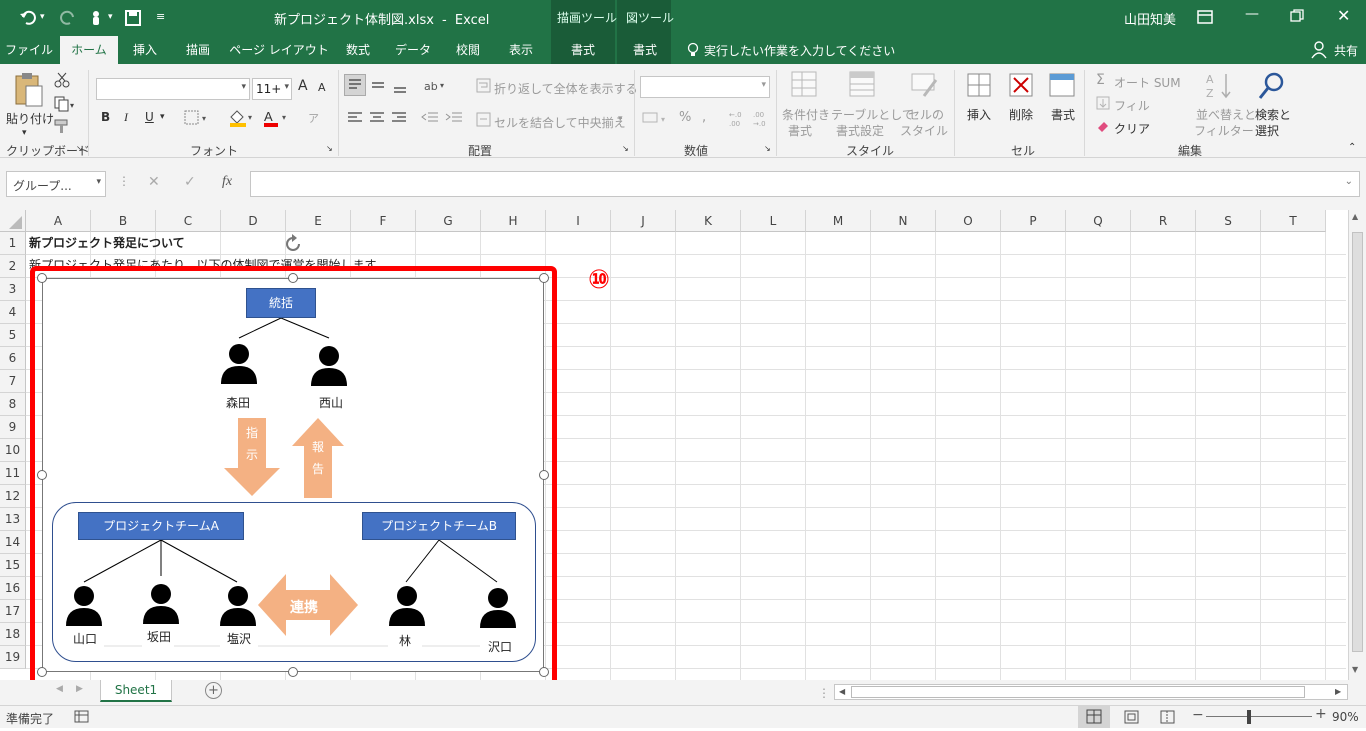  What do you see at coordinates (566, 88) in the screenshot?
I see `wrap-text-button: 折り返して全体を表示する` at bounding box center [566, 88].